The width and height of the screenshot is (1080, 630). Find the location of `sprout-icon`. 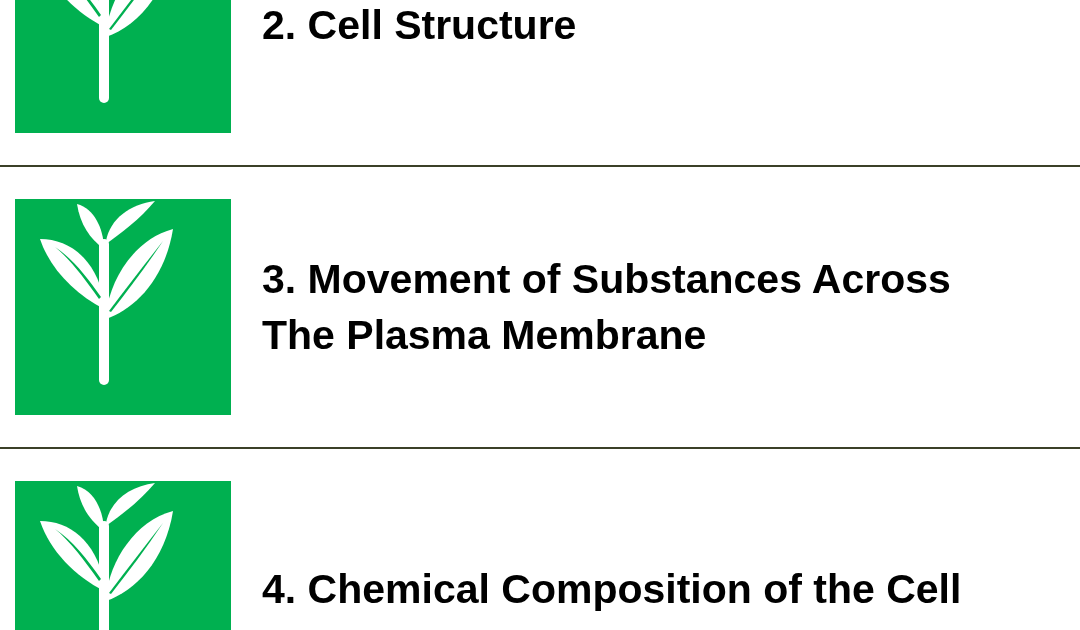

sprout-icon is located at coordinates (123, 307).